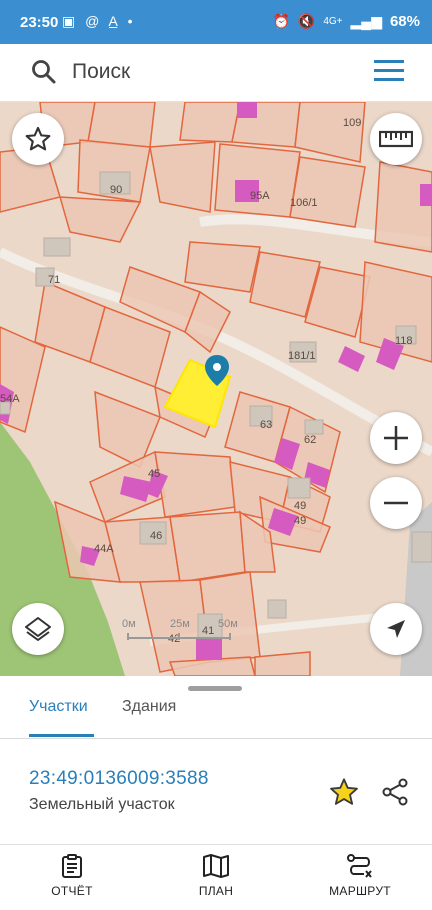 The image size is (432, 910). Describe the element at coordinates (344, 792) in the screenshot. I see `favorite-star-icon` at that location.